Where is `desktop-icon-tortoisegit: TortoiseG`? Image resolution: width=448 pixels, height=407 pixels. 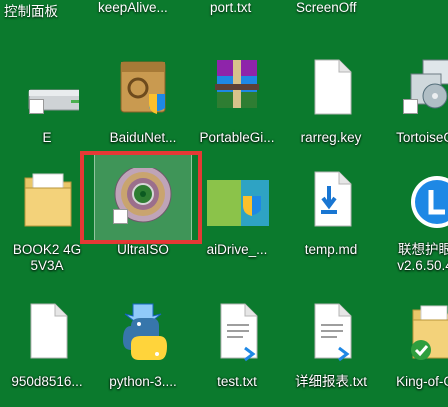
desktop-icon-tortoisegit: TortoiseG is located at coordinates (413, 101).